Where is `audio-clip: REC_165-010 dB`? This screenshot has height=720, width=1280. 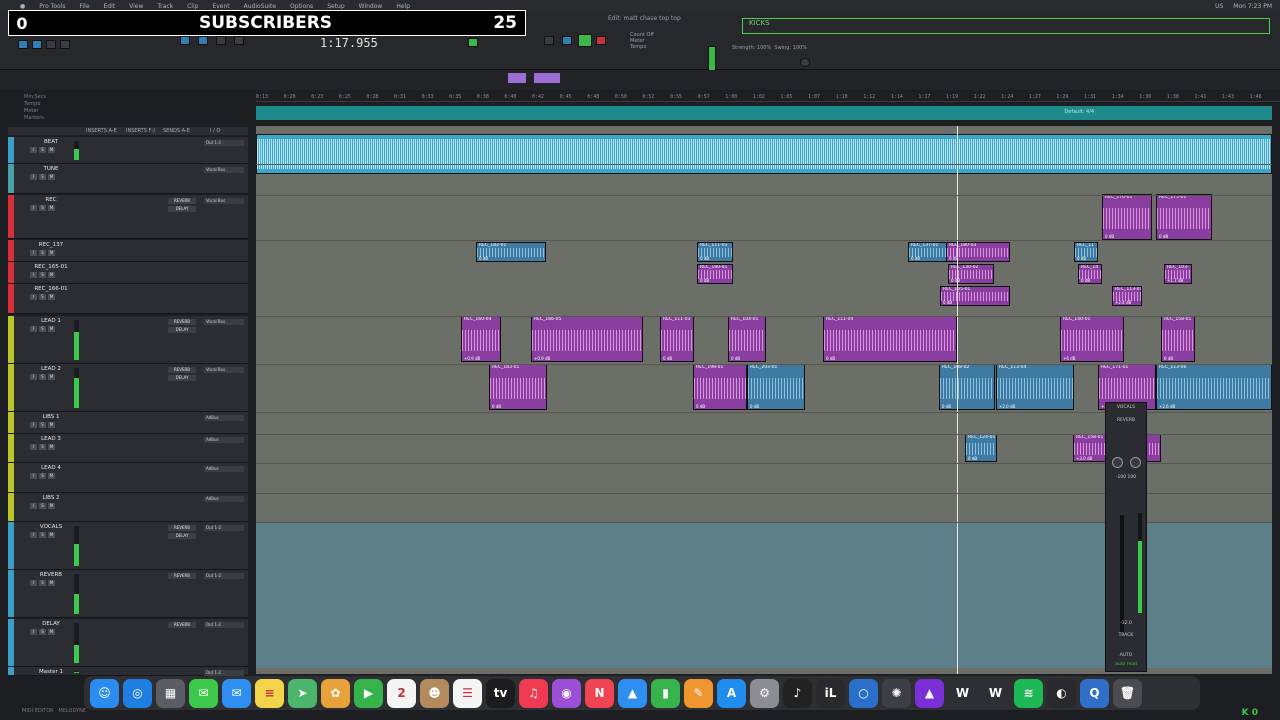 audio-clip: REC_165-010 dB is located at coordinates (975, 296).